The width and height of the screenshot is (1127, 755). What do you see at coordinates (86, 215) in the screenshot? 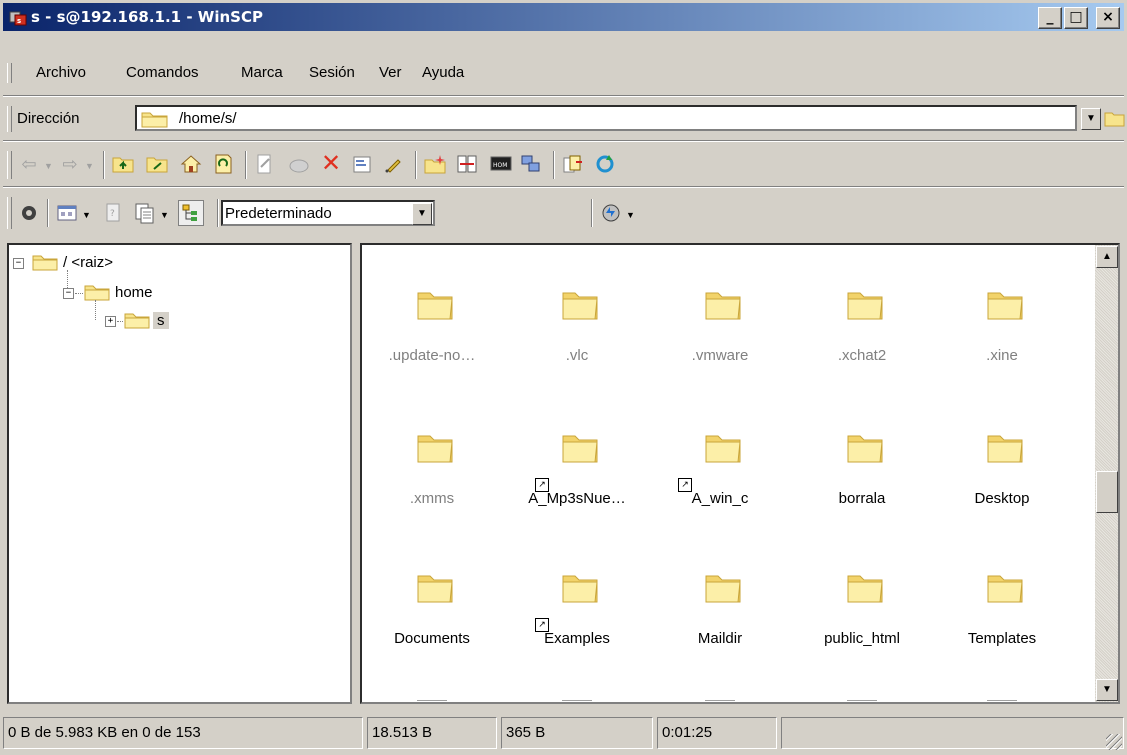
I see `view-mode-dropdown-icon: ▼` at bounding box center [86, 215].